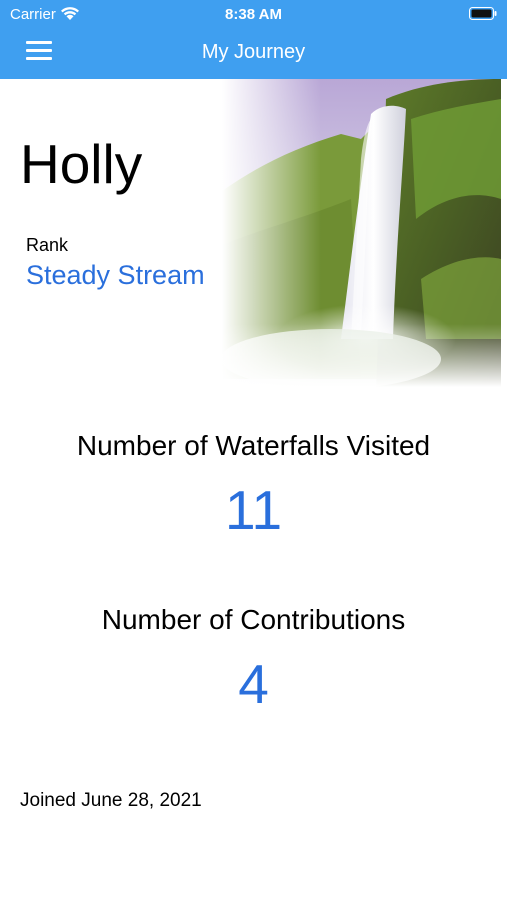 This screenshot has height=900, width=507. What do you see at coordinates (253, 445) in the screenshot?
I see `waterfalls-visited-label: Number of Waterfalls Visited` at bounding box center [253, 445].